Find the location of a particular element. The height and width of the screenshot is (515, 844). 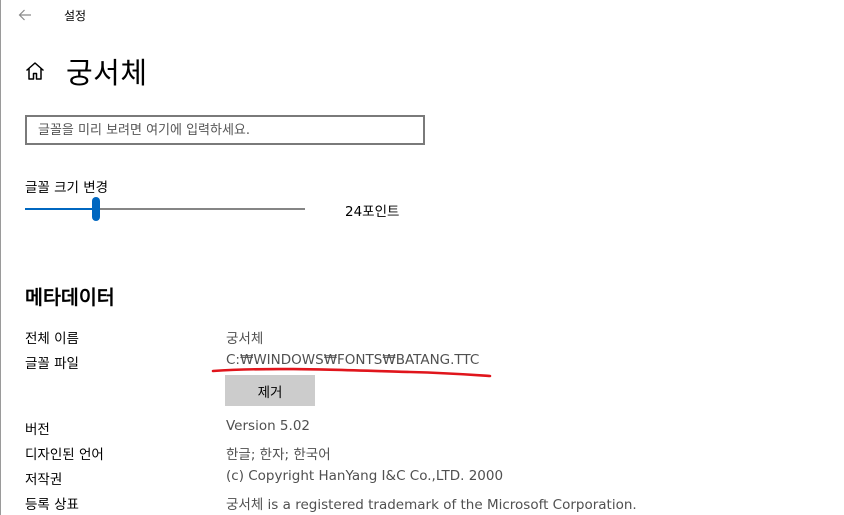

version-value: Version 5.02 is located at coordinates (268, 426).